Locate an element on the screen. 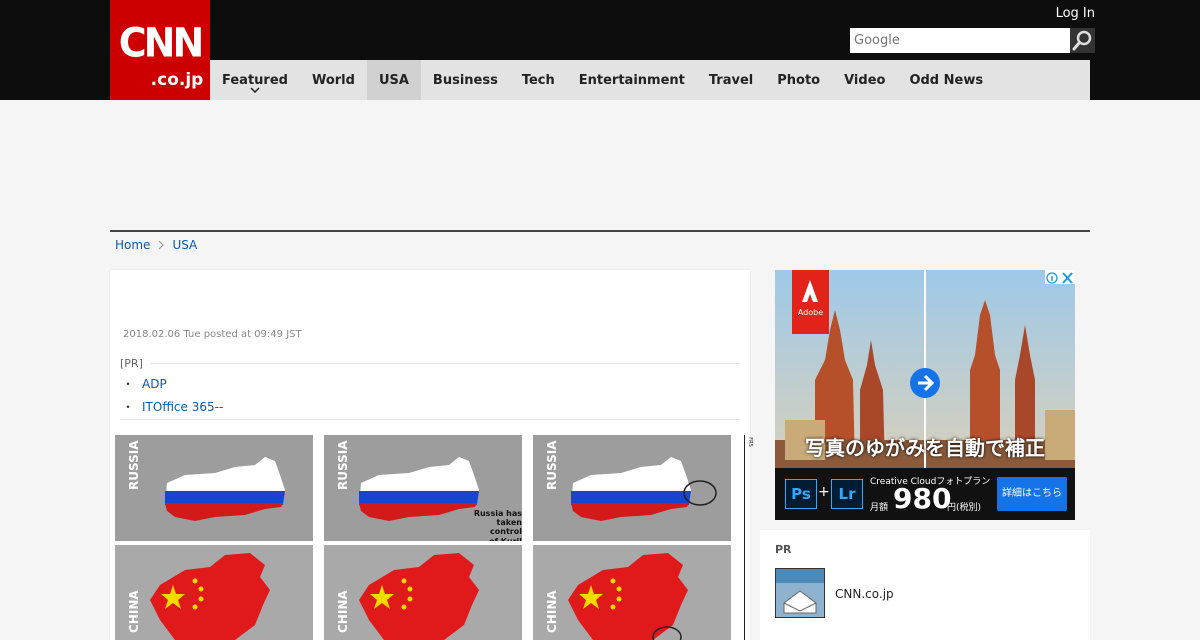 This screenshot has height=640, width=1200. mail-icon is located at coordinates (800, 593).